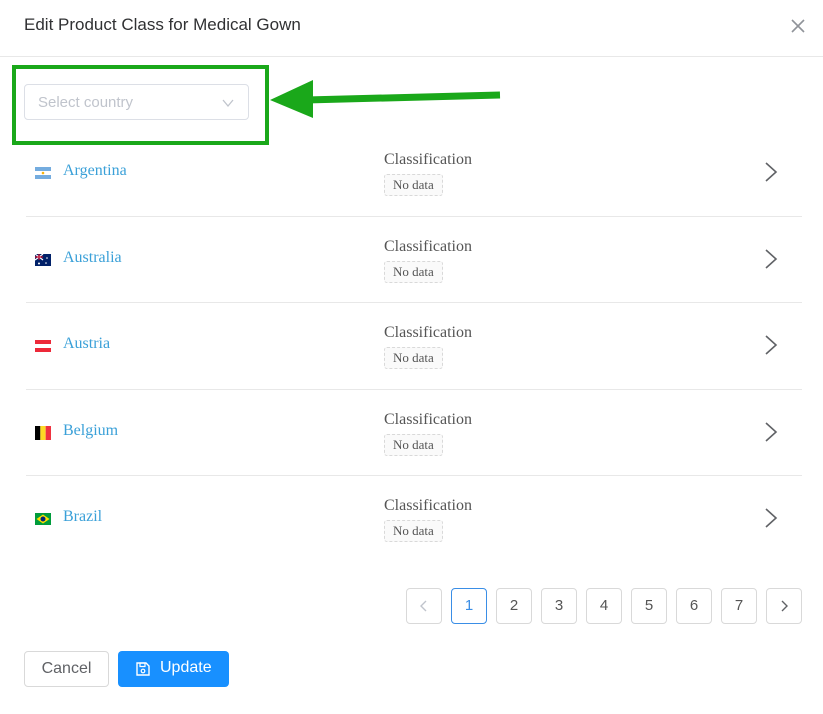 Image resolution: width=823 pixels, height=714 pixels. What do you see at coordinates (385, 99) in the screenshot?
I see `annotation-arrow-icon` at bounding box center [385, 99].